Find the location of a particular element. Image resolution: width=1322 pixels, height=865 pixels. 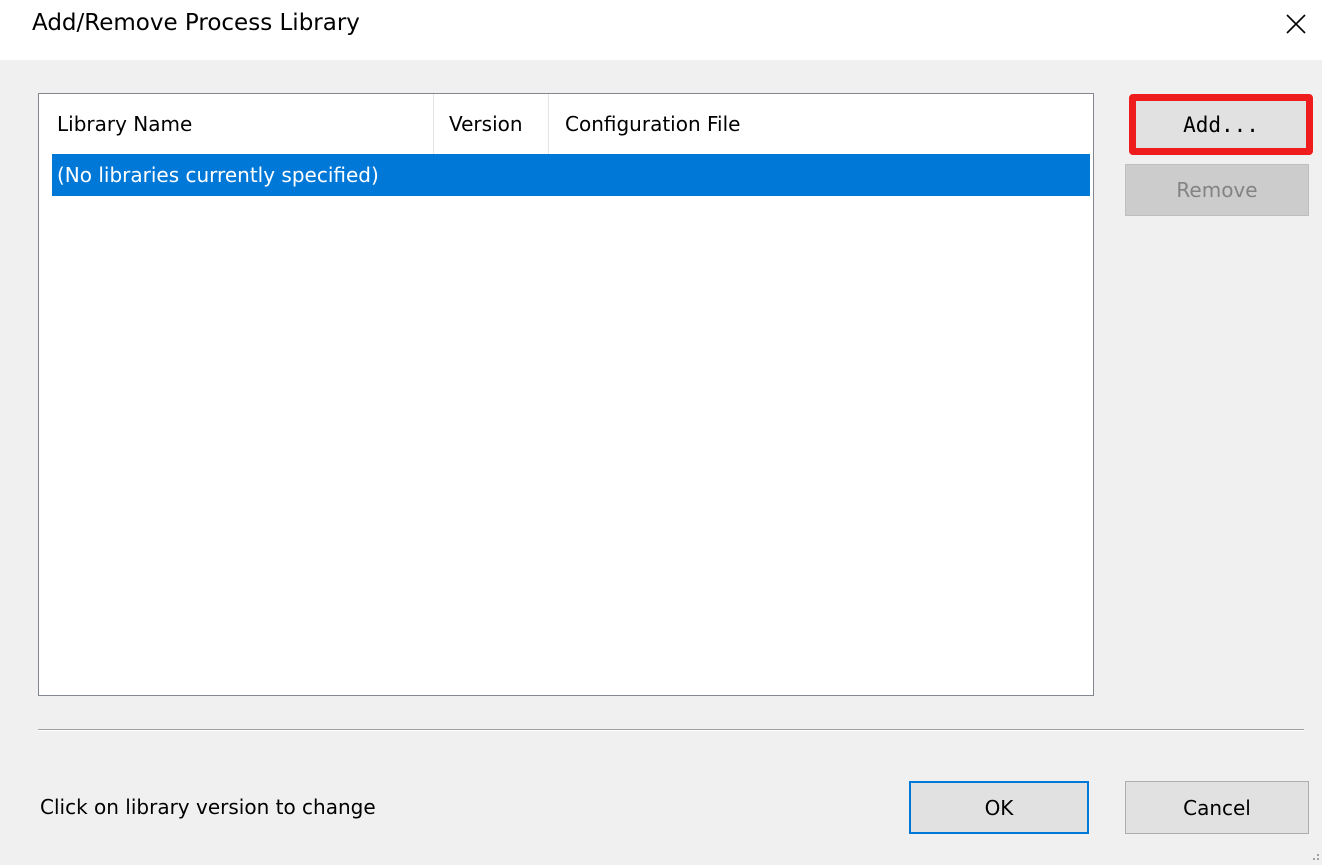

dialog-title: Add/Remove Process Library is located at coordinates (196, 23).